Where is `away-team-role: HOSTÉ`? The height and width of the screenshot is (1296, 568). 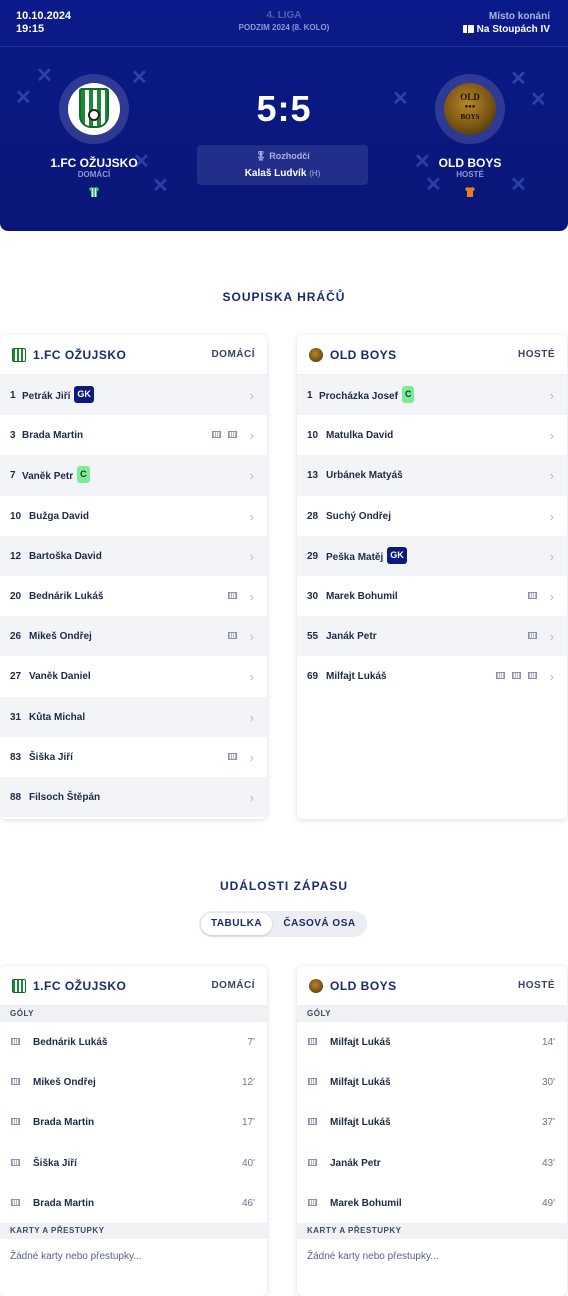
away-team-role: HOSTÉ is located at coordinates (470, 174).